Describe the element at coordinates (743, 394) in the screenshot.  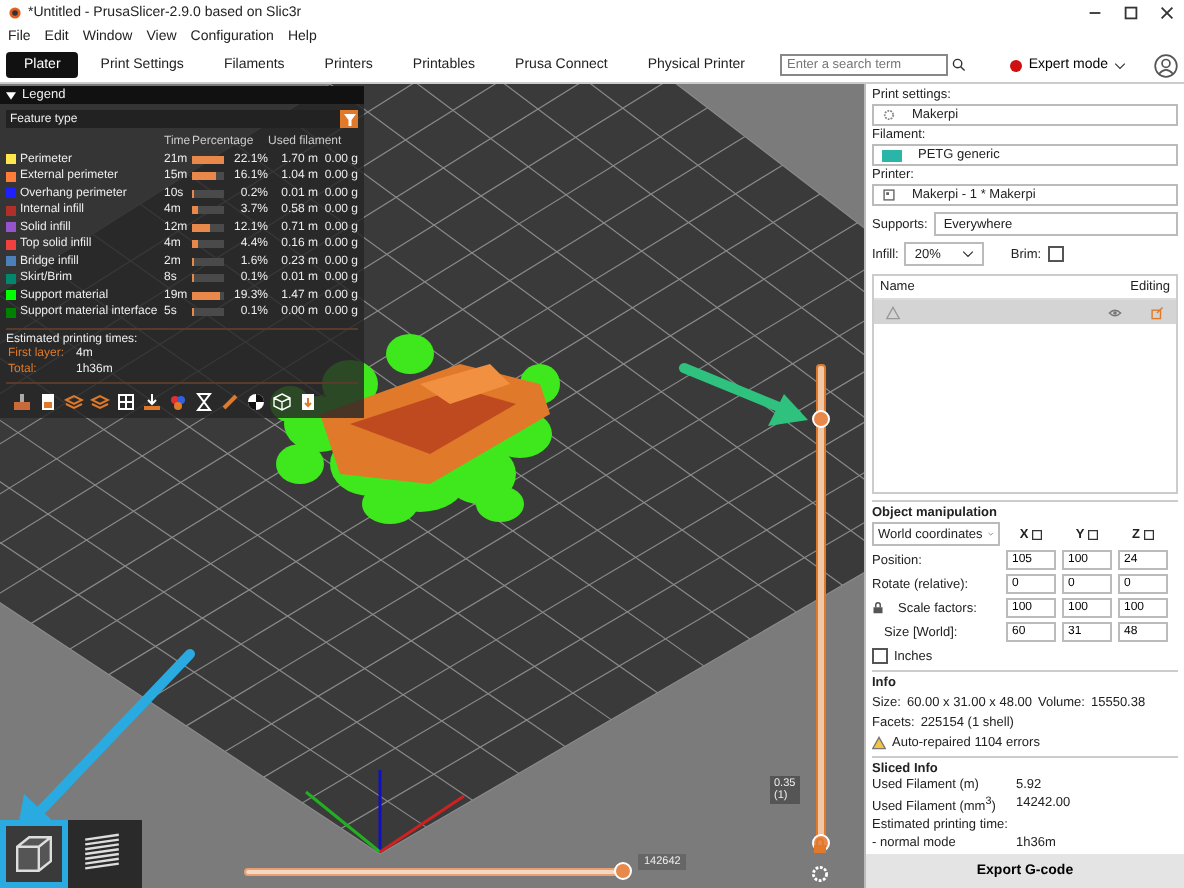
I see `annotation-arrow` at that location.